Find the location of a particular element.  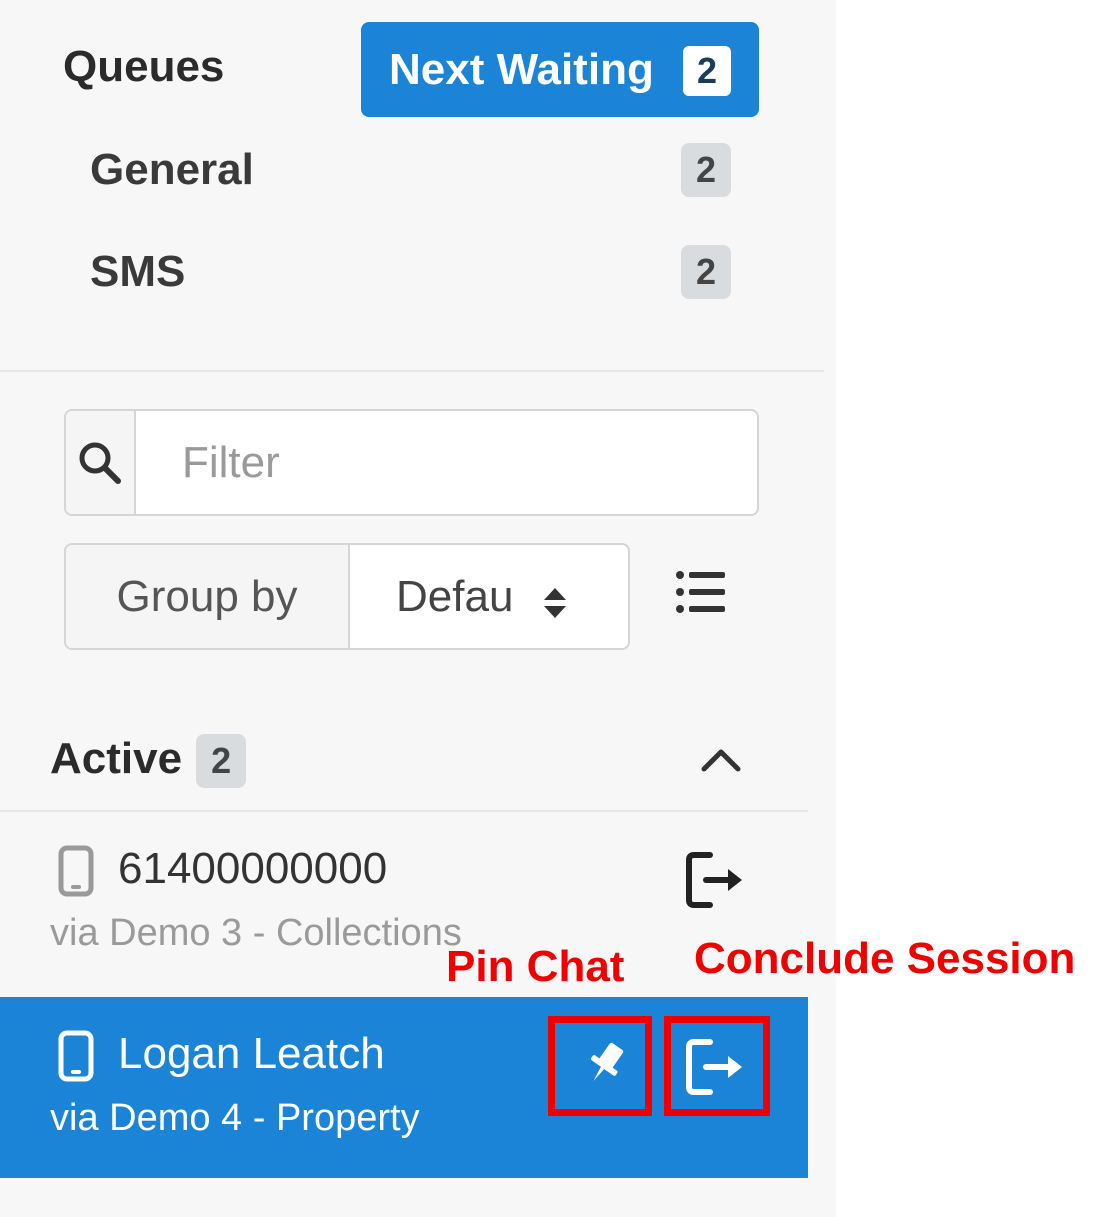

queue-item-sms: SMS 2 is located at coordinates (415, 272).